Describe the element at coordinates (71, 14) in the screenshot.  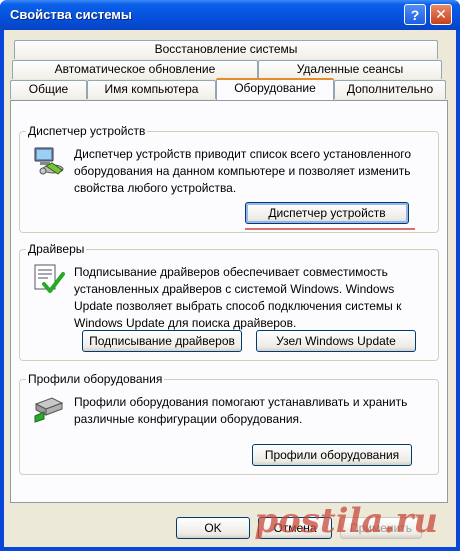
I see `window-title: Свойства системы` at that location.